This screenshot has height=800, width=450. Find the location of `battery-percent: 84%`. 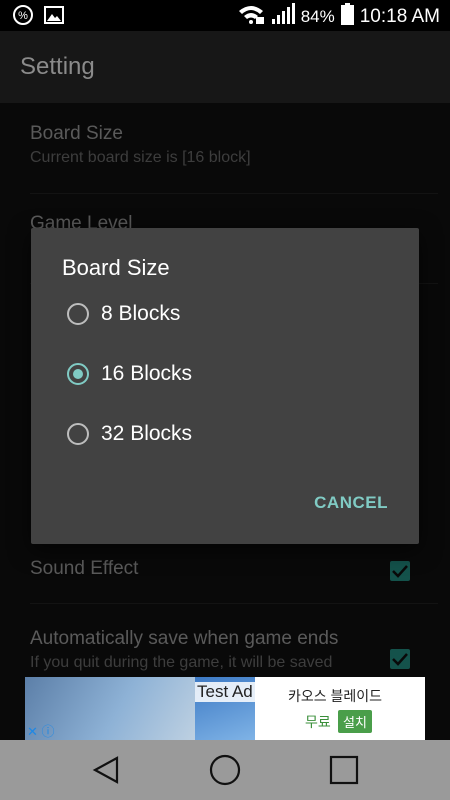

battery-percent: 84% is located at coordinates (317, 16).